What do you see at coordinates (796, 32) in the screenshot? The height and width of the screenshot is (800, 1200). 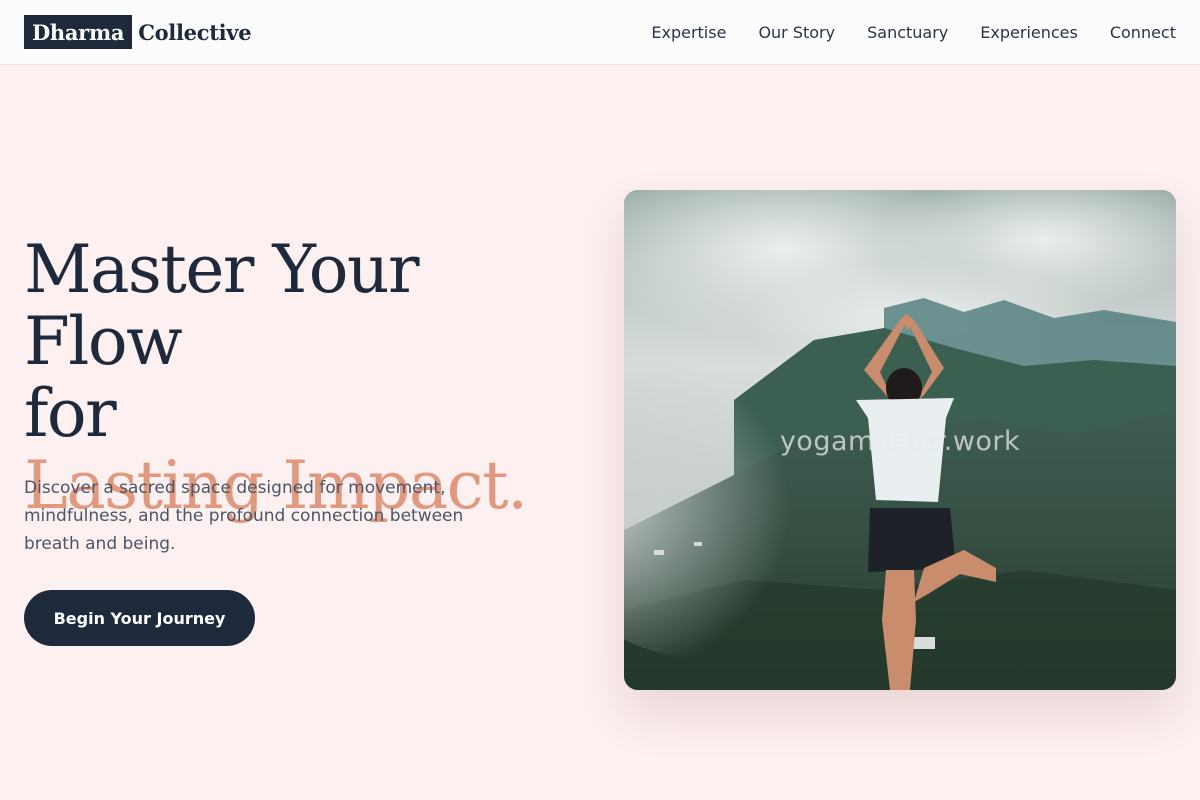 I see `nav-link-our-story: Our Story` at bounding box center [796, 32].